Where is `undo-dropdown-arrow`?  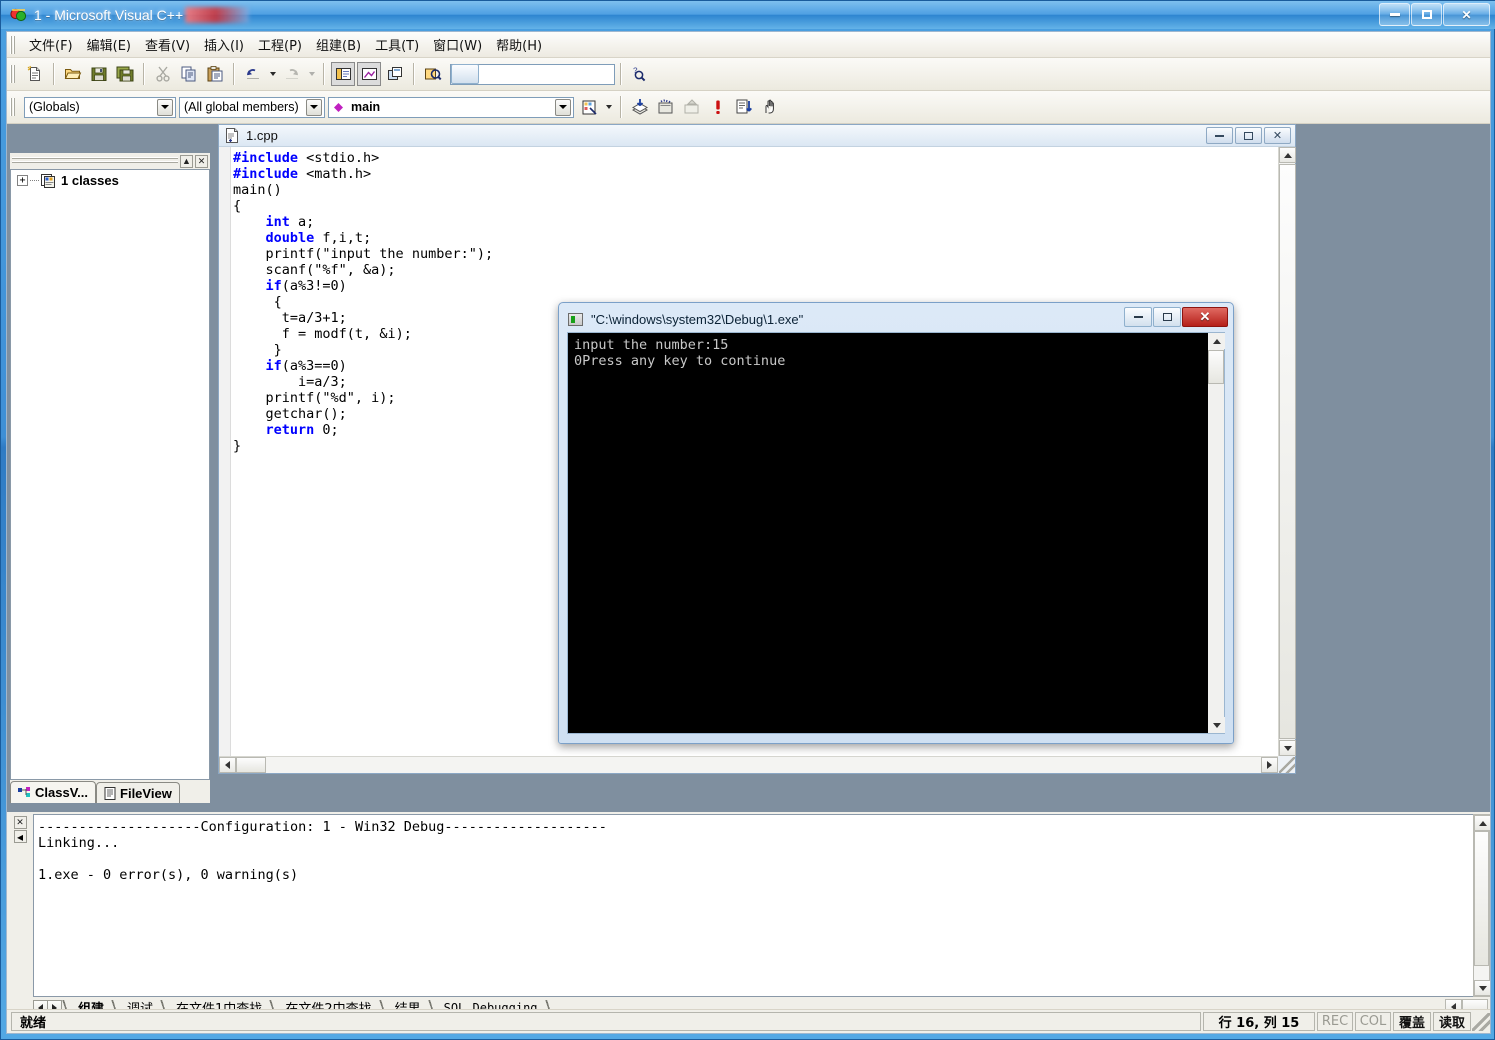
undo-dropdown-arrow is located at coordinates (272, 74).